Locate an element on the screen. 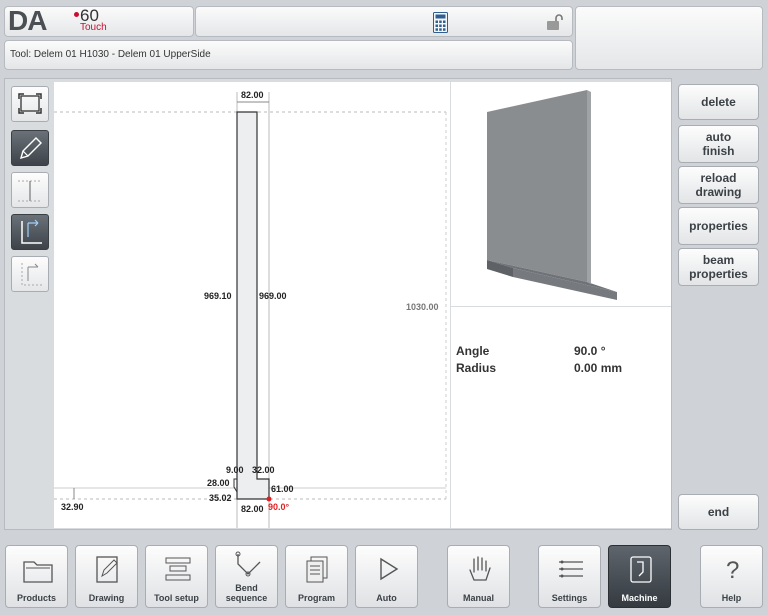 Image resolution: width=768 pixels, height=615 pixels. nav-help: ? Help is located at coordinates (731, 576).